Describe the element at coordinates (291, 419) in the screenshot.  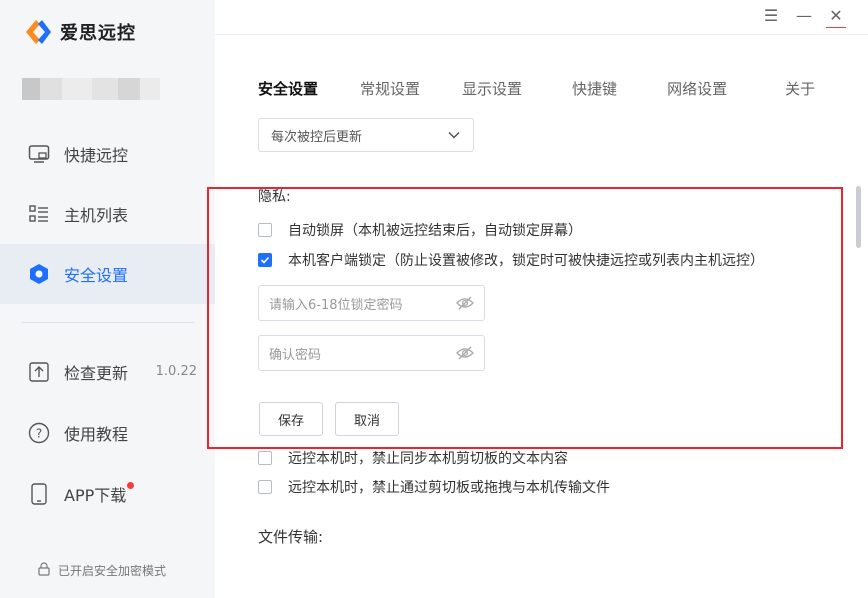
I see `save-button: 保存` at that location.